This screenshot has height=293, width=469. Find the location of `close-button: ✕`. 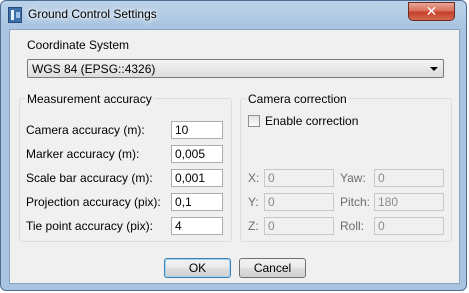

close-button: ✕ is located at coordinates (431, 11).